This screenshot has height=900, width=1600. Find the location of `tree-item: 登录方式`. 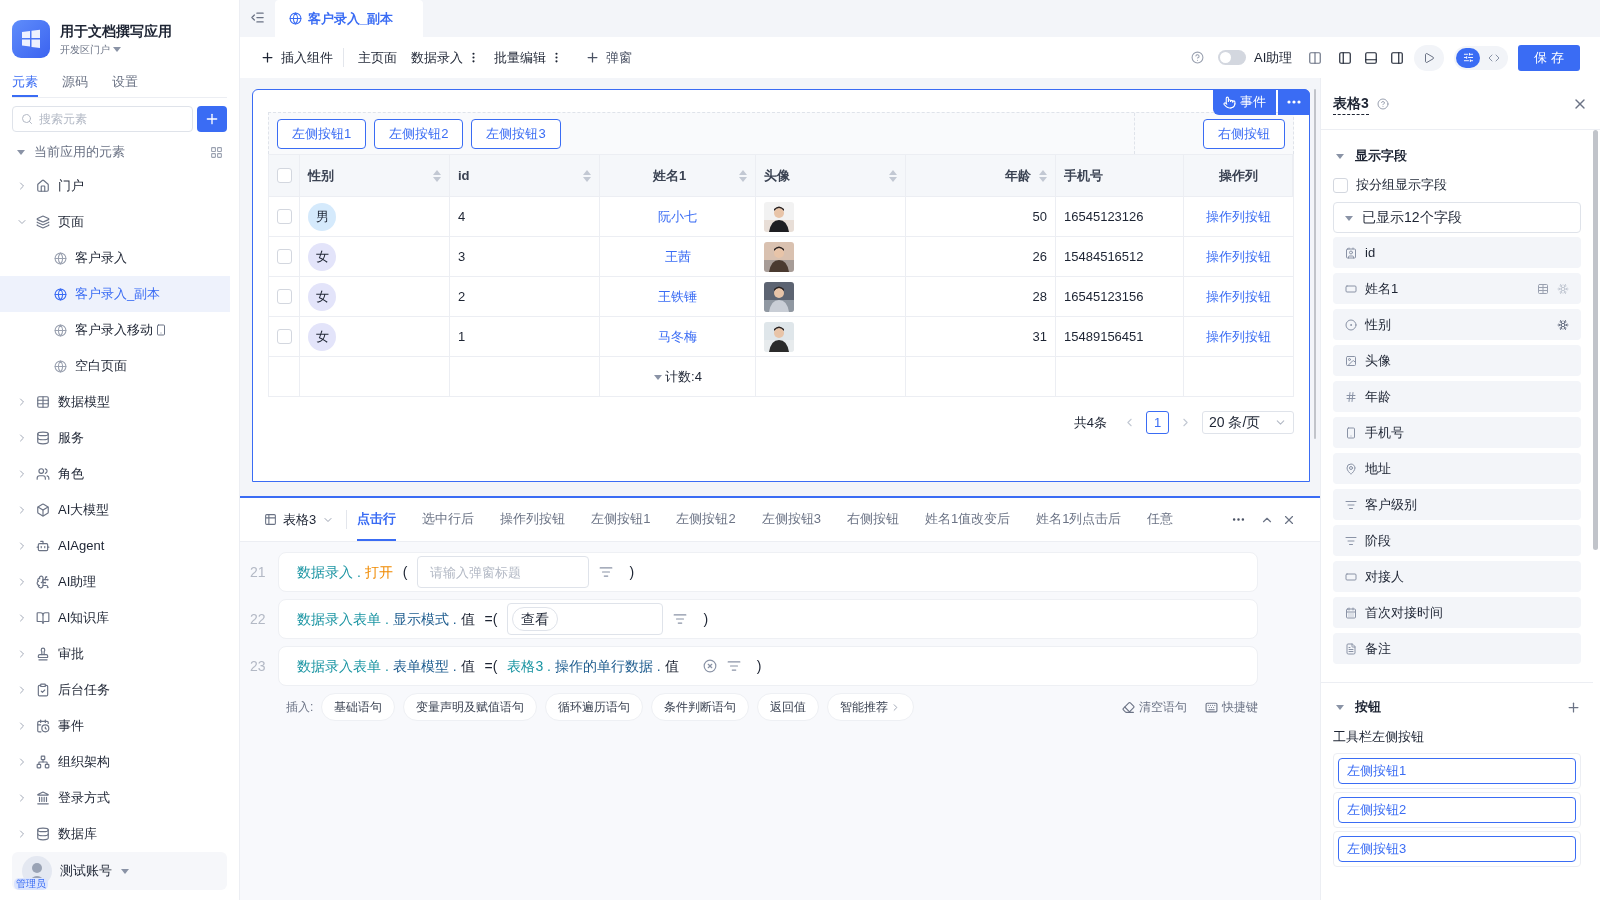

tree-item: 登录方式 is located at coordinates (119, 798).